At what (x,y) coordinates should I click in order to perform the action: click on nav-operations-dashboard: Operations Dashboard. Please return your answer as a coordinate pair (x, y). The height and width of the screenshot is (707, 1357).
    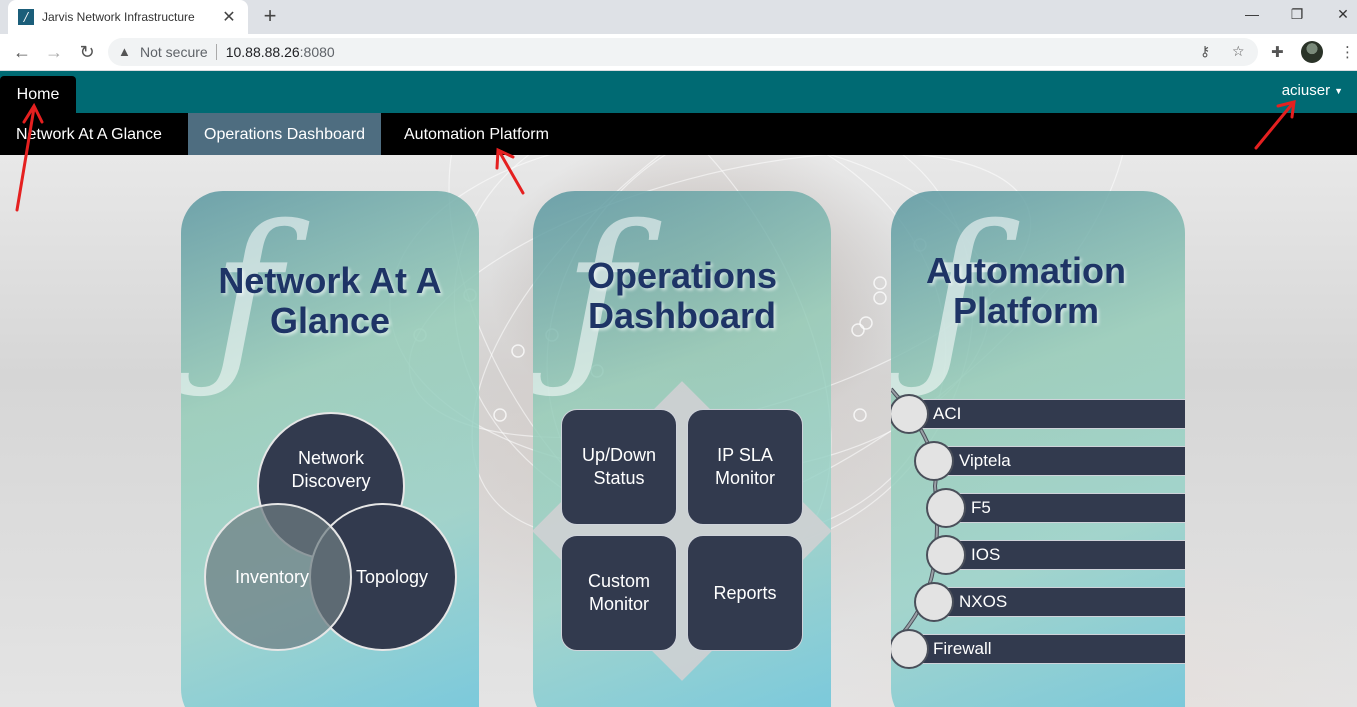
    Looking at the image, I should click on (284, 134).